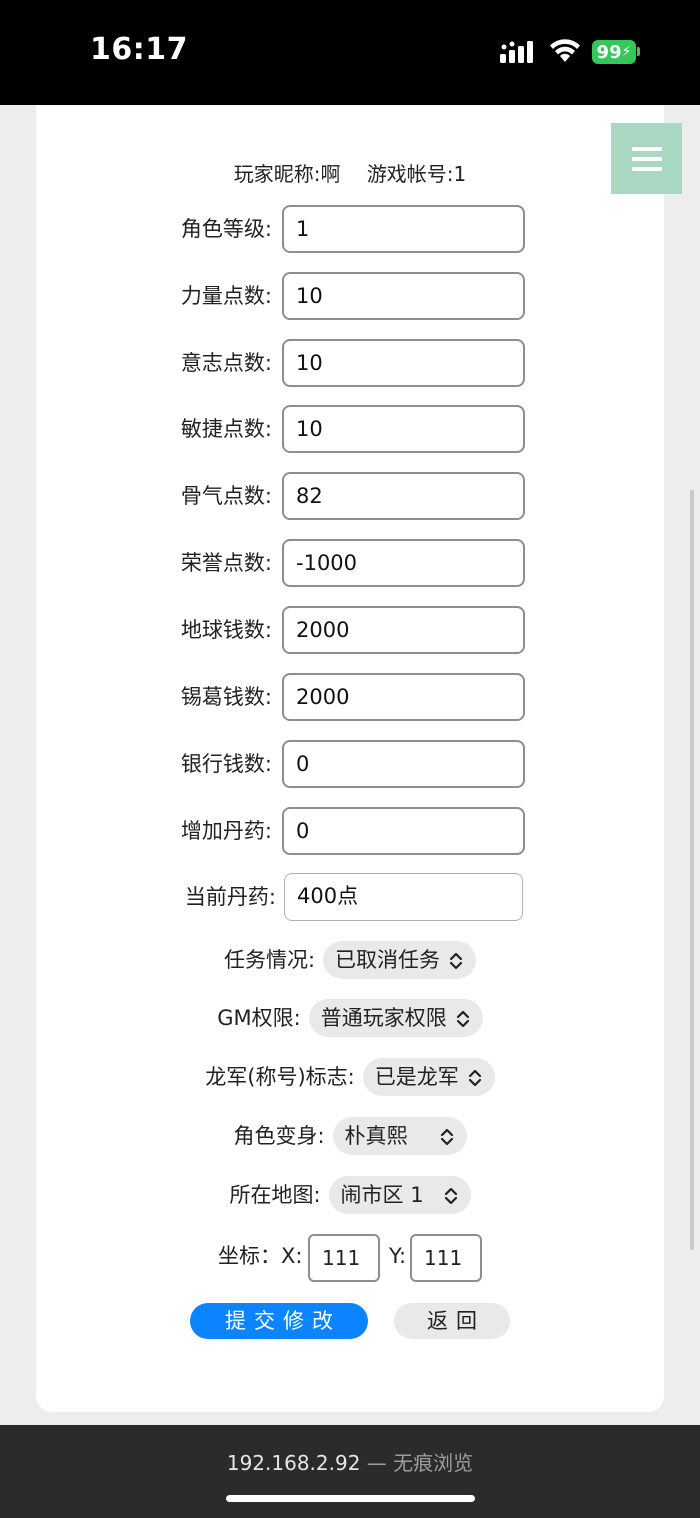 This screenshot has width=700, height=1518. I want to click on coordinates-row: 坐标：X: 111 Y: 111, so click(350, 1258).